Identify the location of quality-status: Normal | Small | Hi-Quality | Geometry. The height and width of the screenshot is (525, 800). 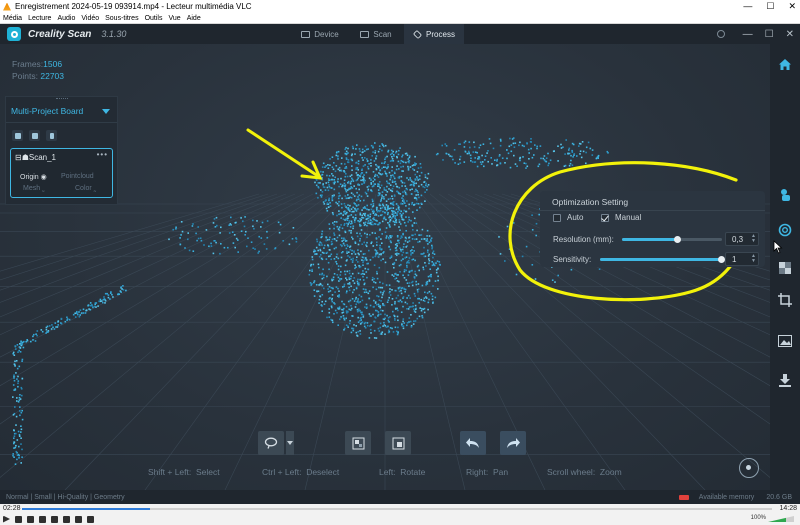
(65, 497).